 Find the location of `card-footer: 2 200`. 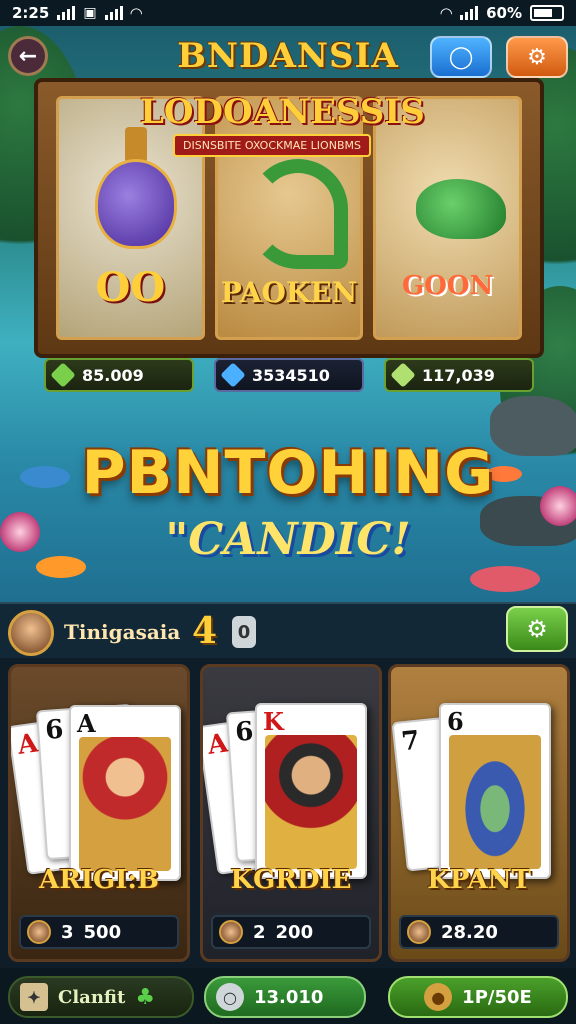

card-footer: 2 200 is located at coordinates (291, 932).